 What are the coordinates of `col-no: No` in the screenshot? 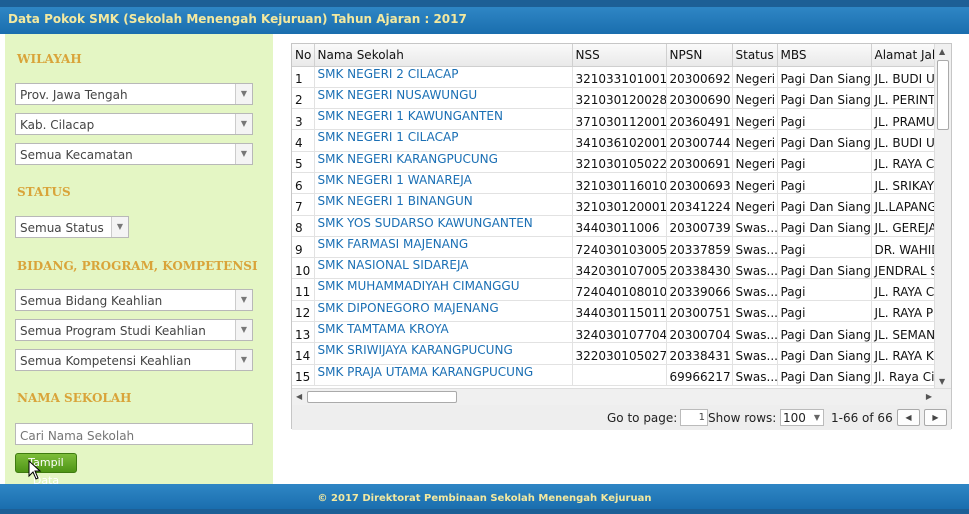 It's located at (303, 55).